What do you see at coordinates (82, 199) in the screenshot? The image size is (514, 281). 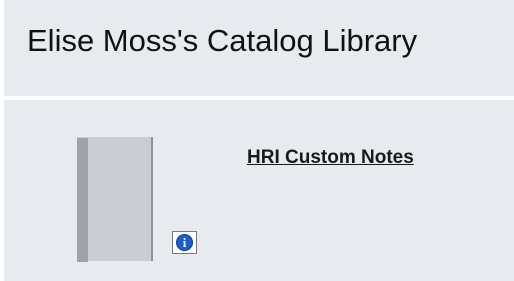 I see `book-spine` at bounding box center [82, 199].